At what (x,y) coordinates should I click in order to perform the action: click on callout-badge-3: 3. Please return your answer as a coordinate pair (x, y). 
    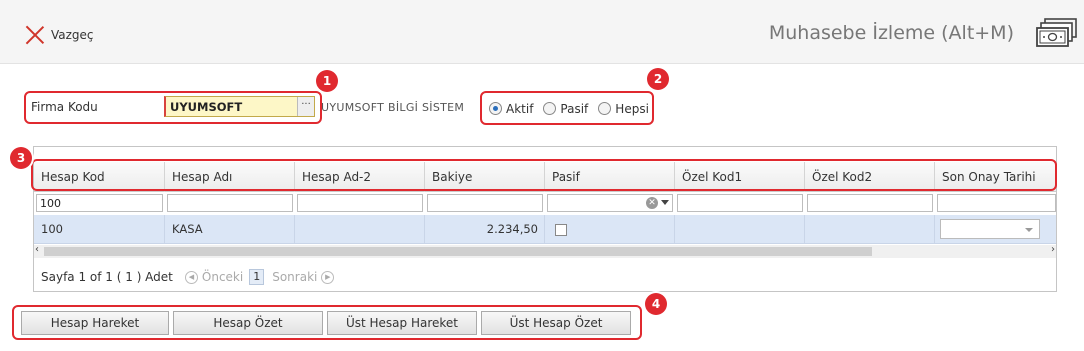
    Looking at the image, I should click on (21, 158).